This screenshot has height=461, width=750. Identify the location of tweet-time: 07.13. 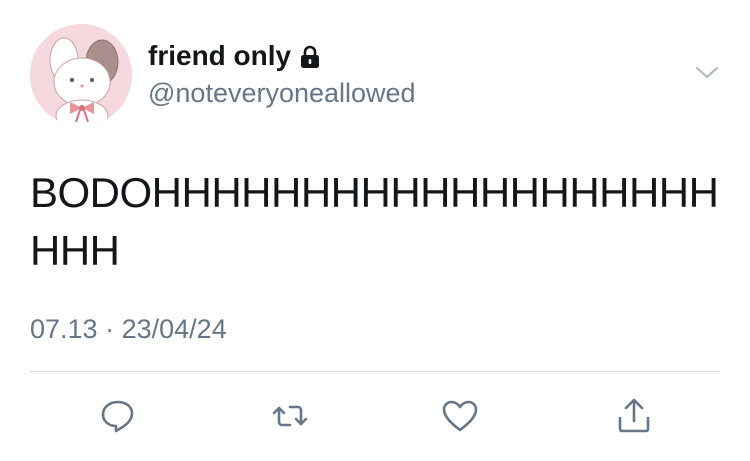
(64, 329).